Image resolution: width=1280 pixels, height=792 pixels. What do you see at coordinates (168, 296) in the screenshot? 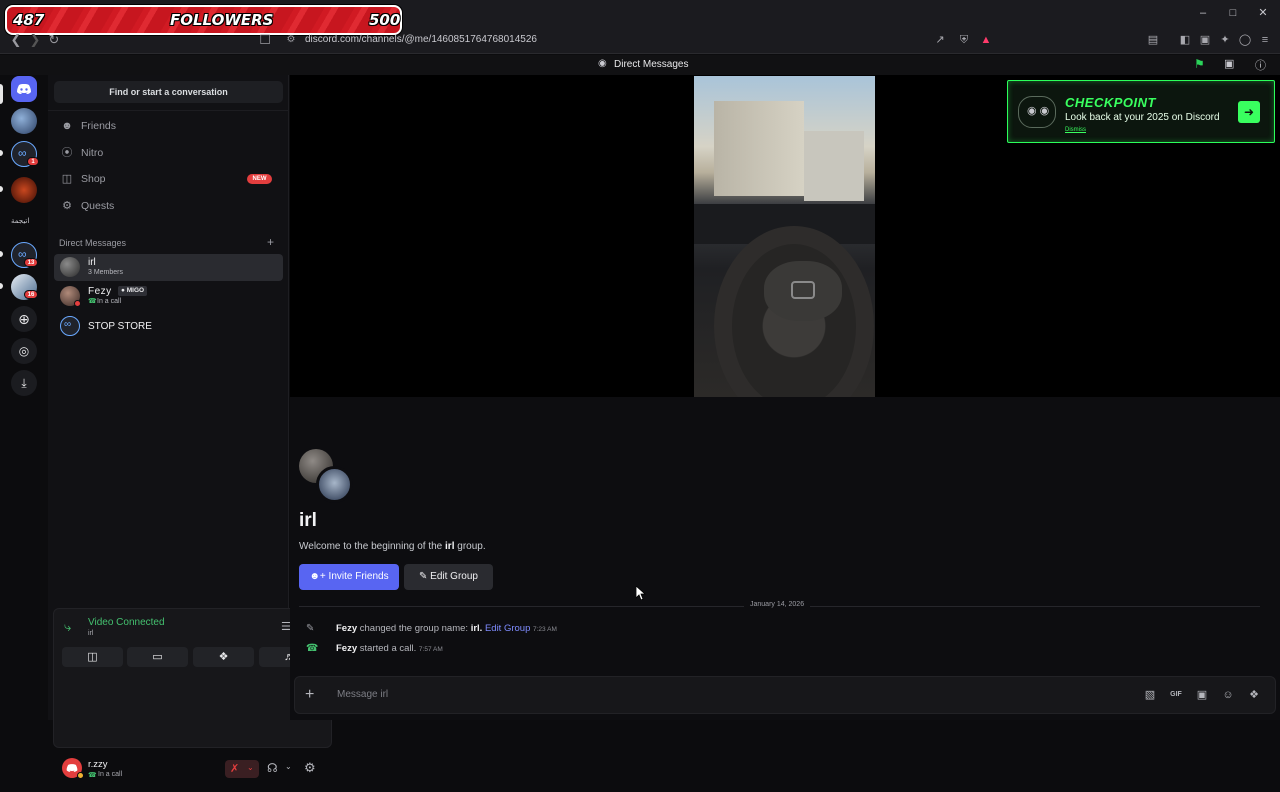
I see `dm-item-fezy: Fezy ● MIGO In a call ☎` at bounding box center [168, 296].